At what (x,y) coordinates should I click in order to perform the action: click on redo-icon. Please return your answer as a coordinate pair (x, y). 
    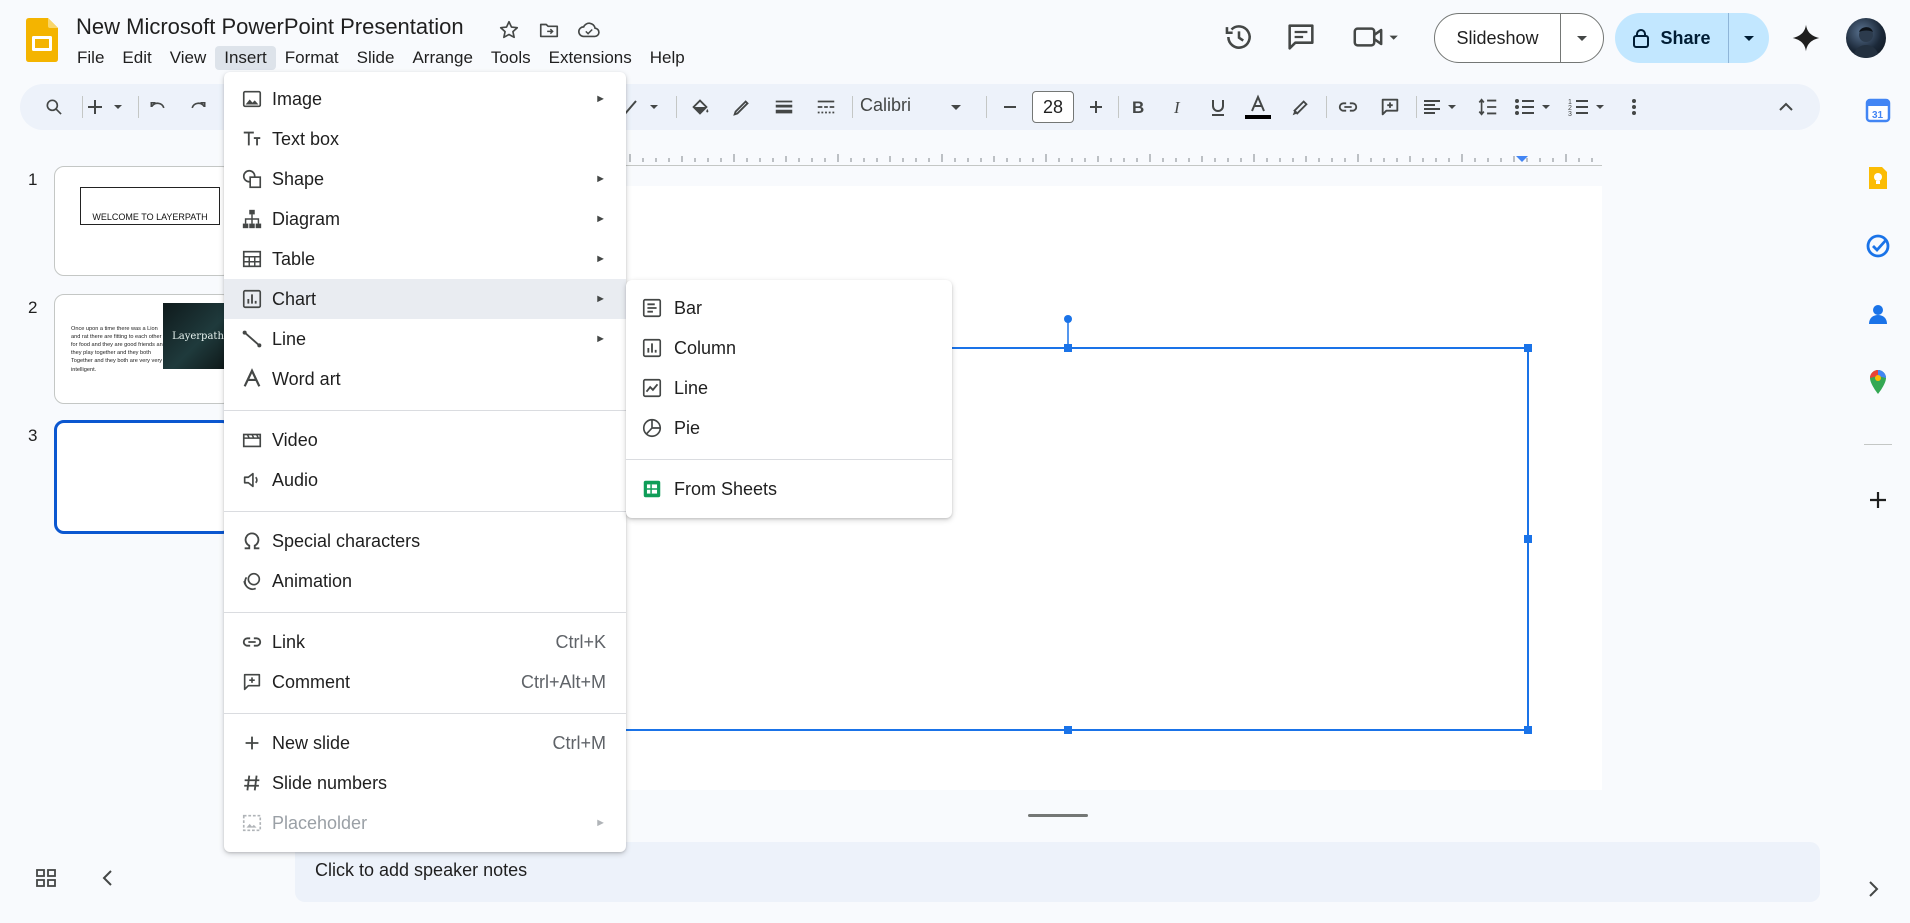
    Looking at the image, I should click on (198, 107).